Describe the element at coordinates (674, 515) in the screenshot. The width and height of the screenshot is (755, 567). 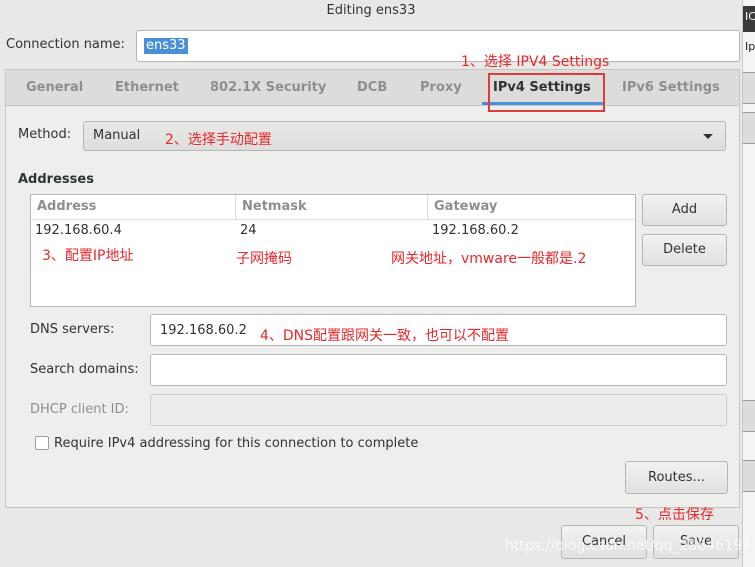
I see `annotation-step-5: 5、点击保存` at that location.